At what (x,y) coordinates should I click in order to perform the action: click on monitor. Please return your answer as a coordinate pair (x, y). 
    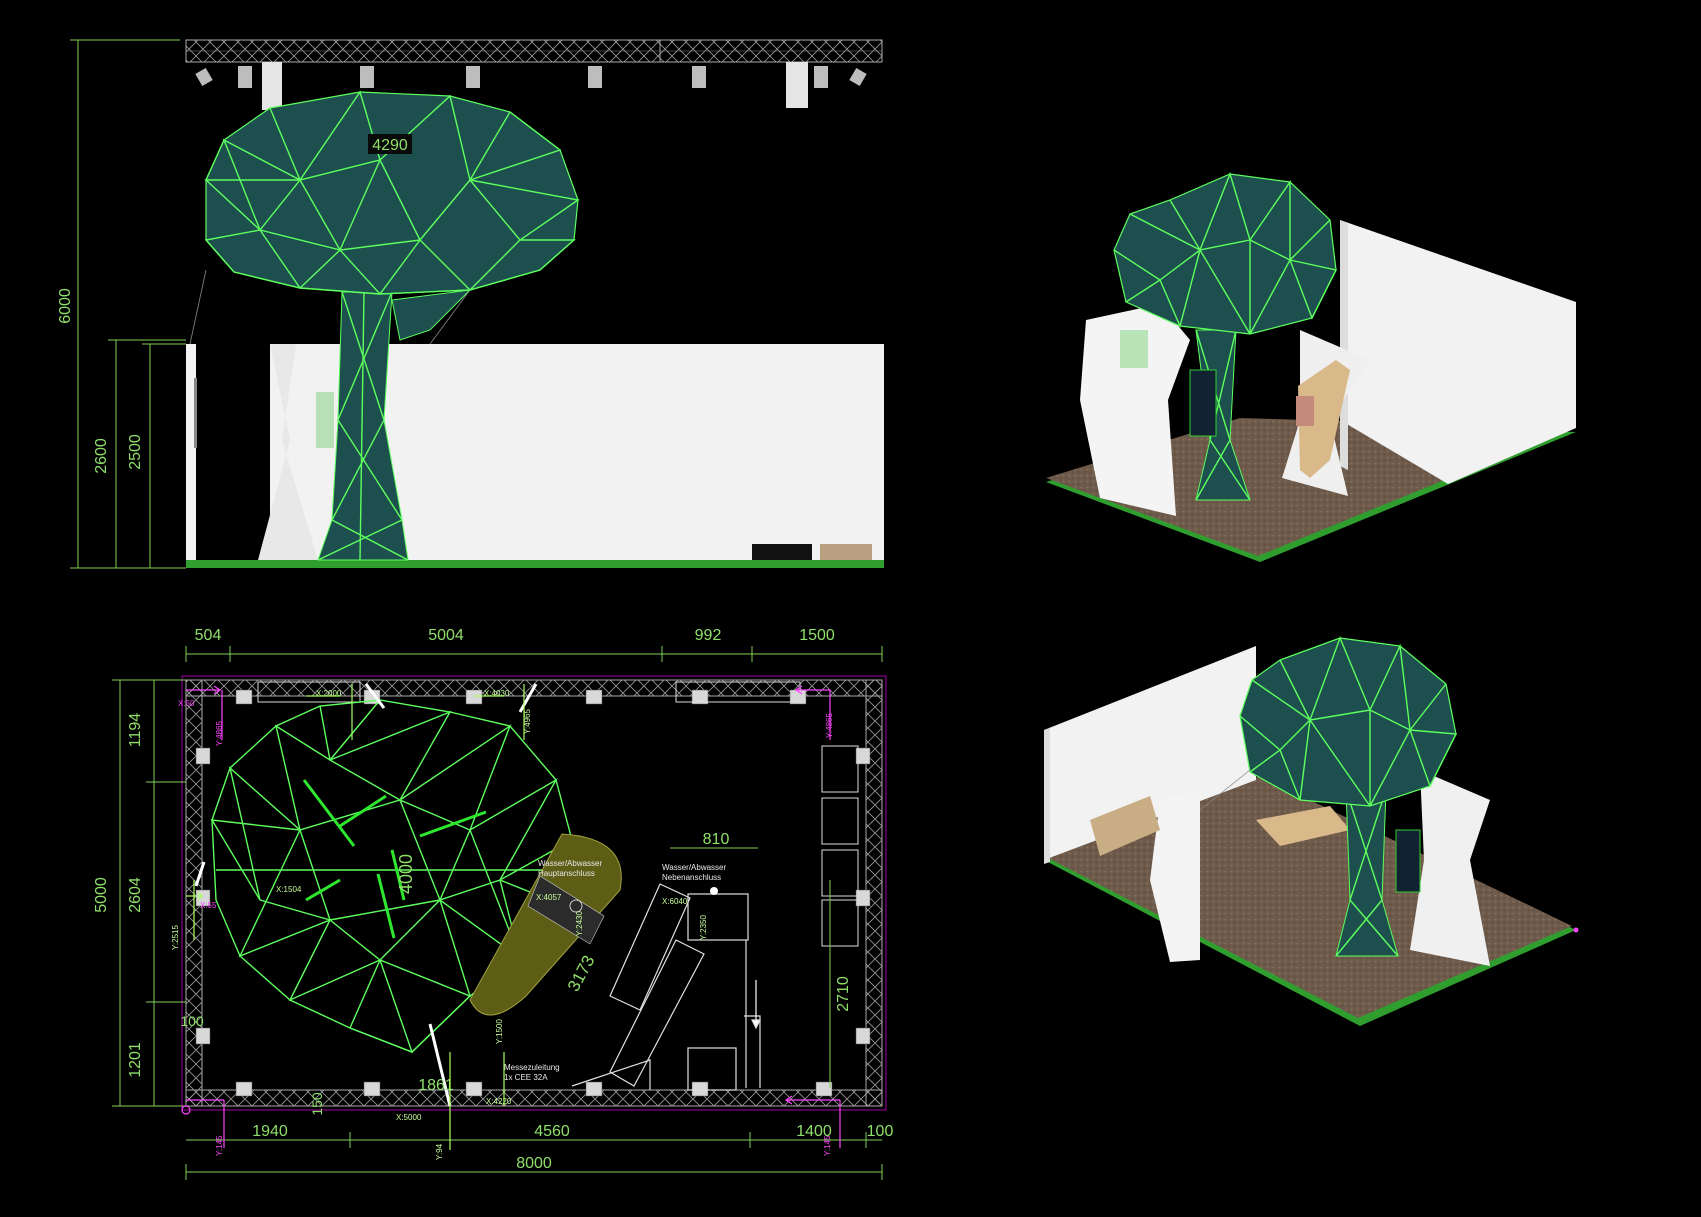
    Looking at the image, I should click on (782, 552).